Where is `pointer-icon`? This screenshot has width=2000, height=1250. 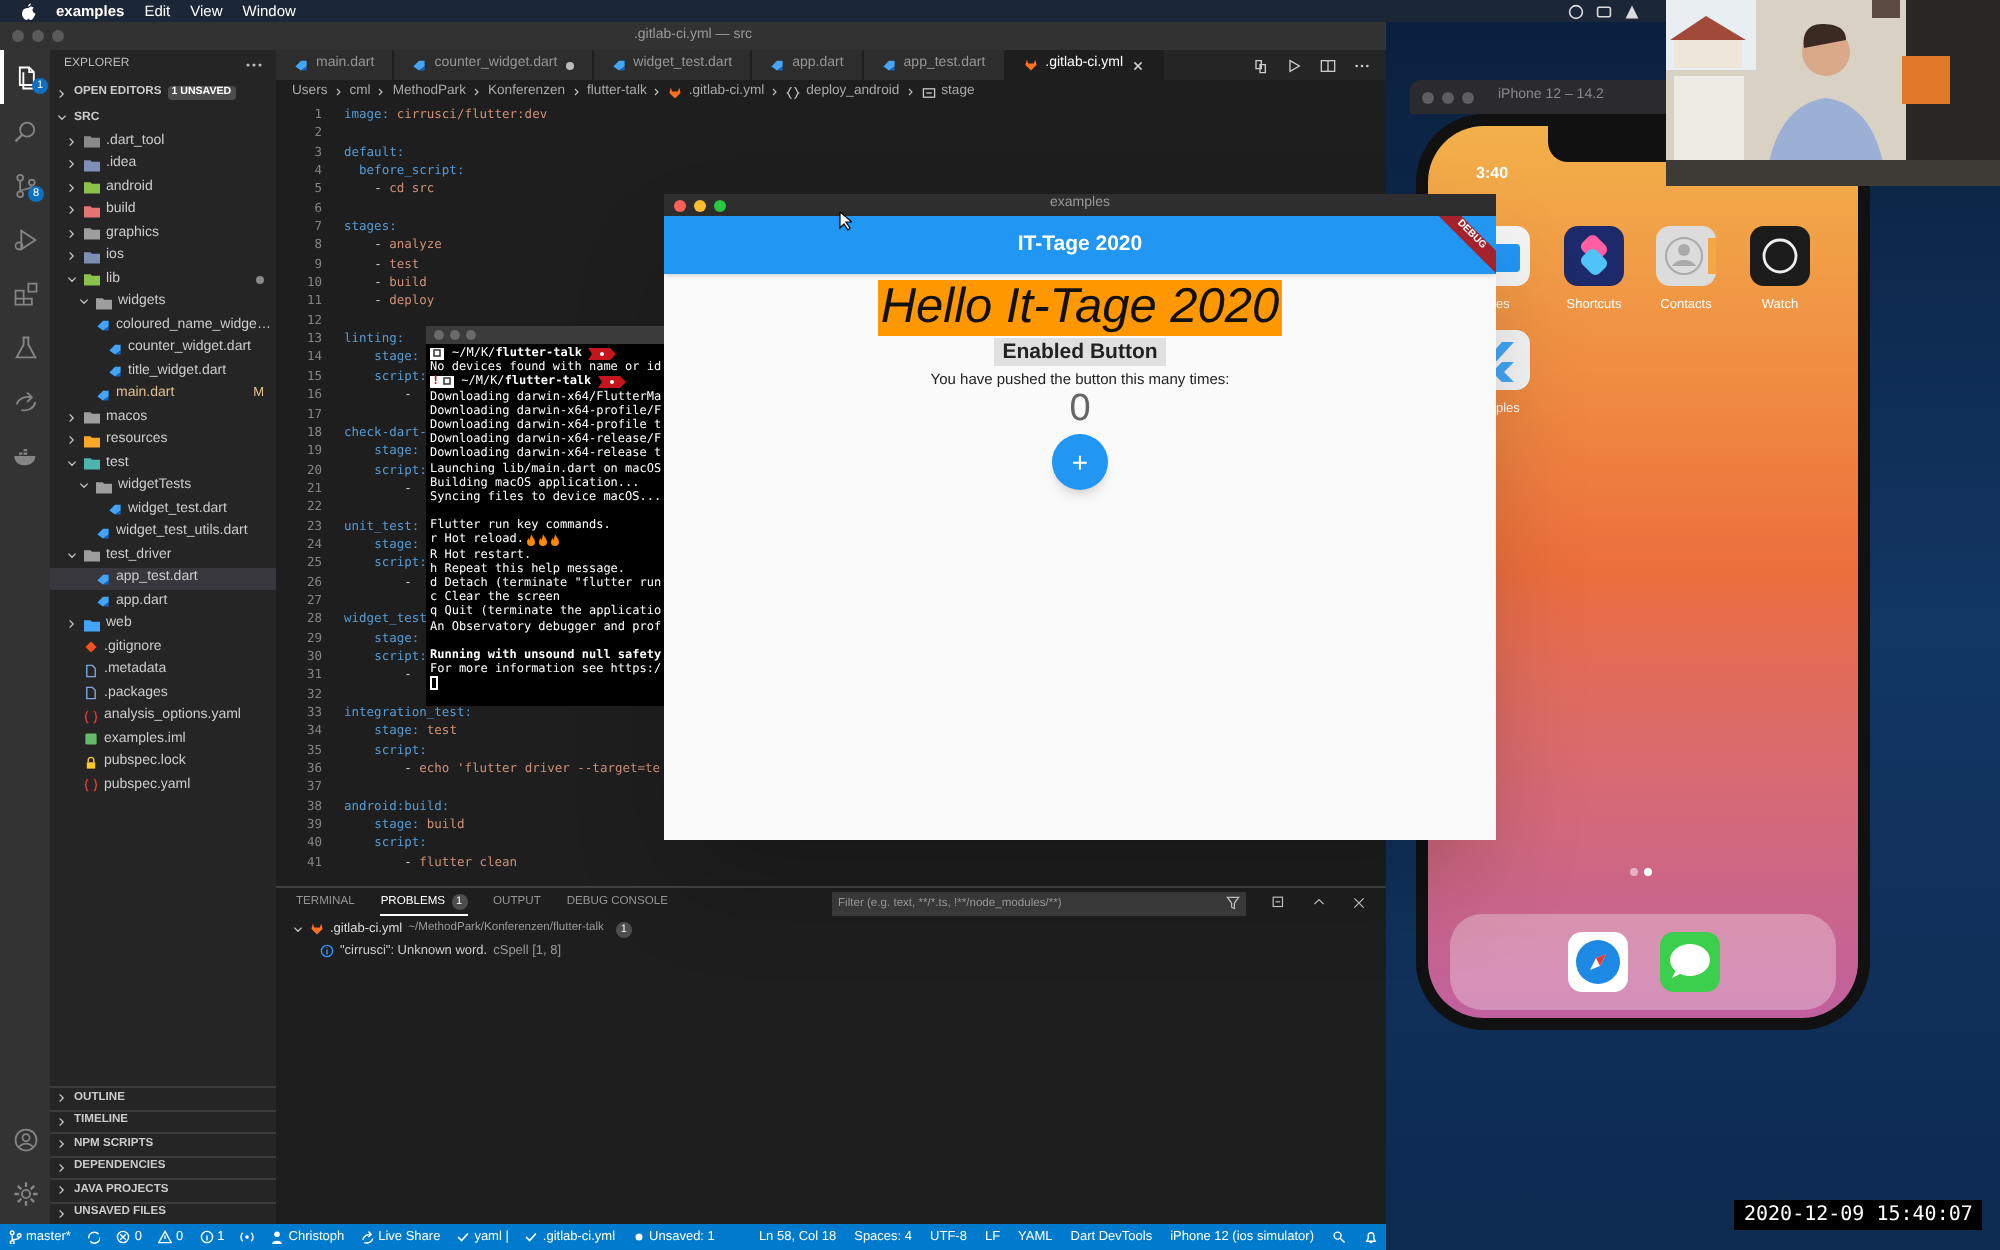
pointer-icon is located at coordinates (845, 222).